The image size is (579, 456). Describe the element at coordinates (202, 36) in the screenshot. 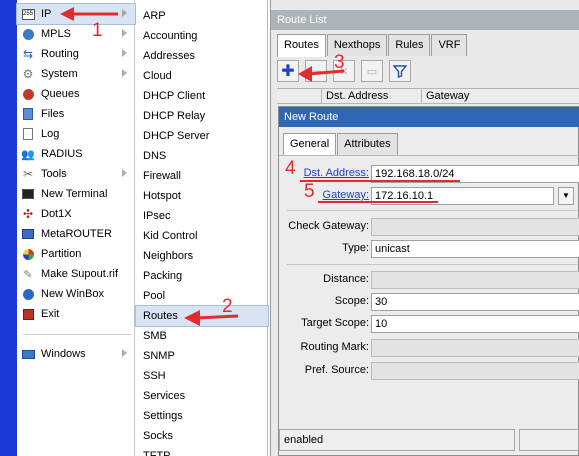

I see `submenu-item-accounting: Accounting` at that location.